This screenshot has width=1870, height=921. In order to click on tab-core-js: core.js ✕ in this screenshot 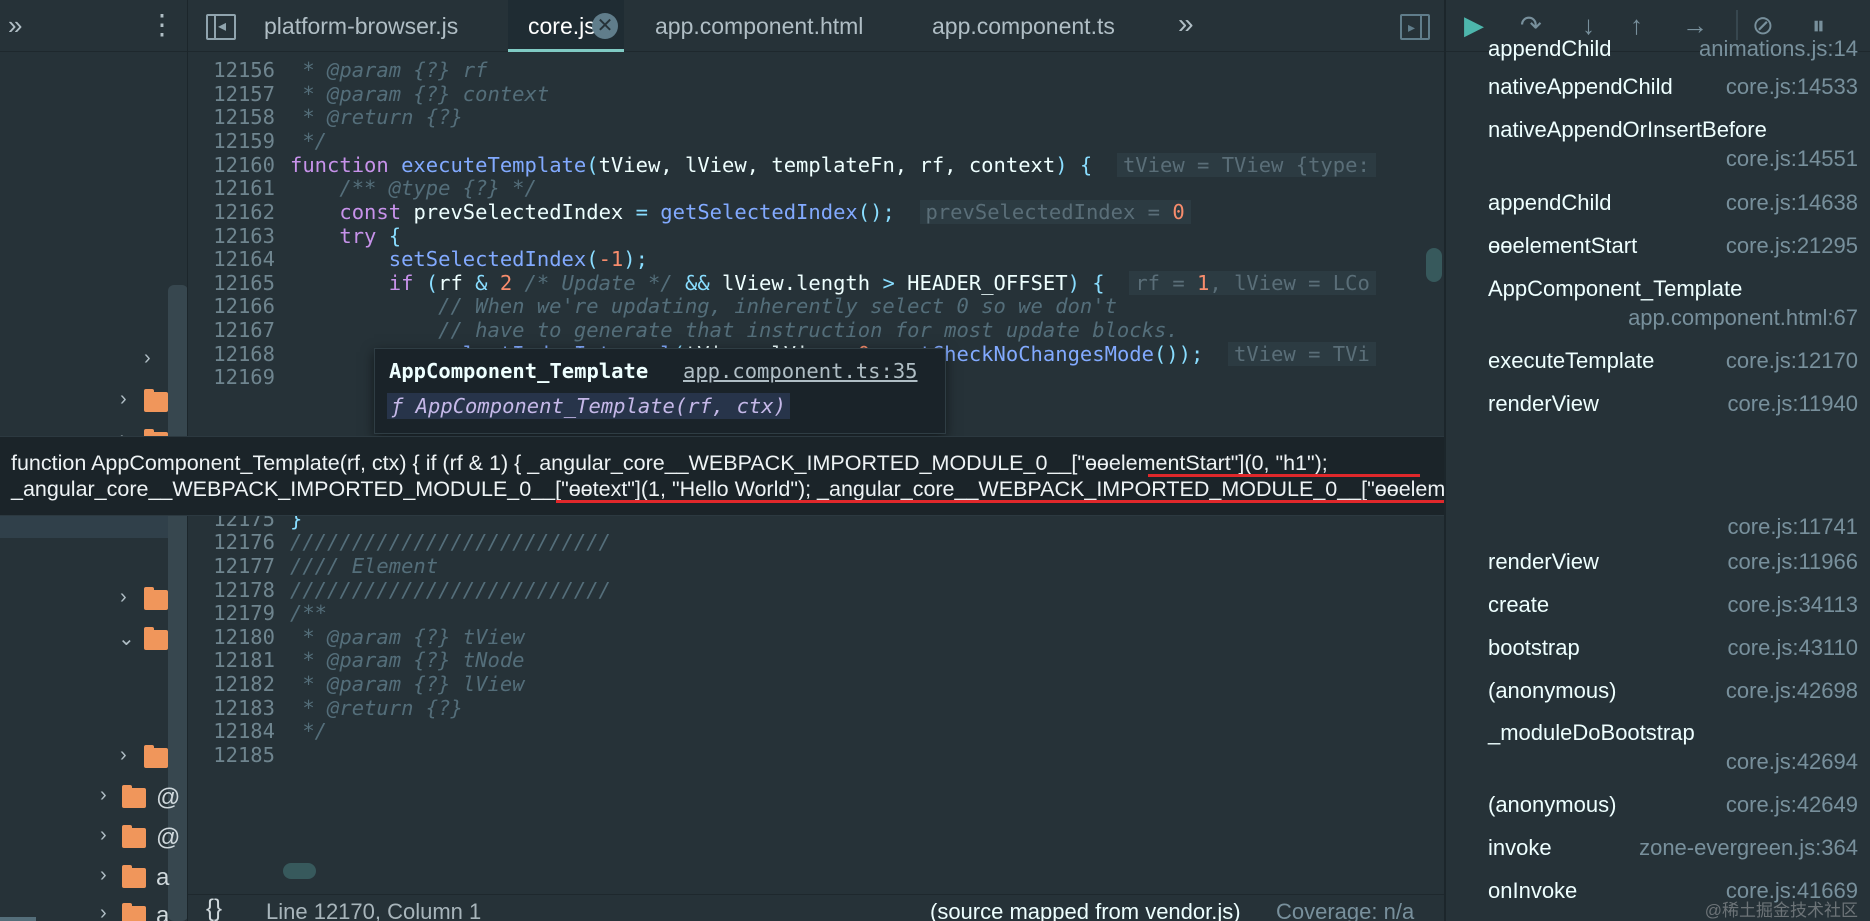, I will do `click(566, 26)`.